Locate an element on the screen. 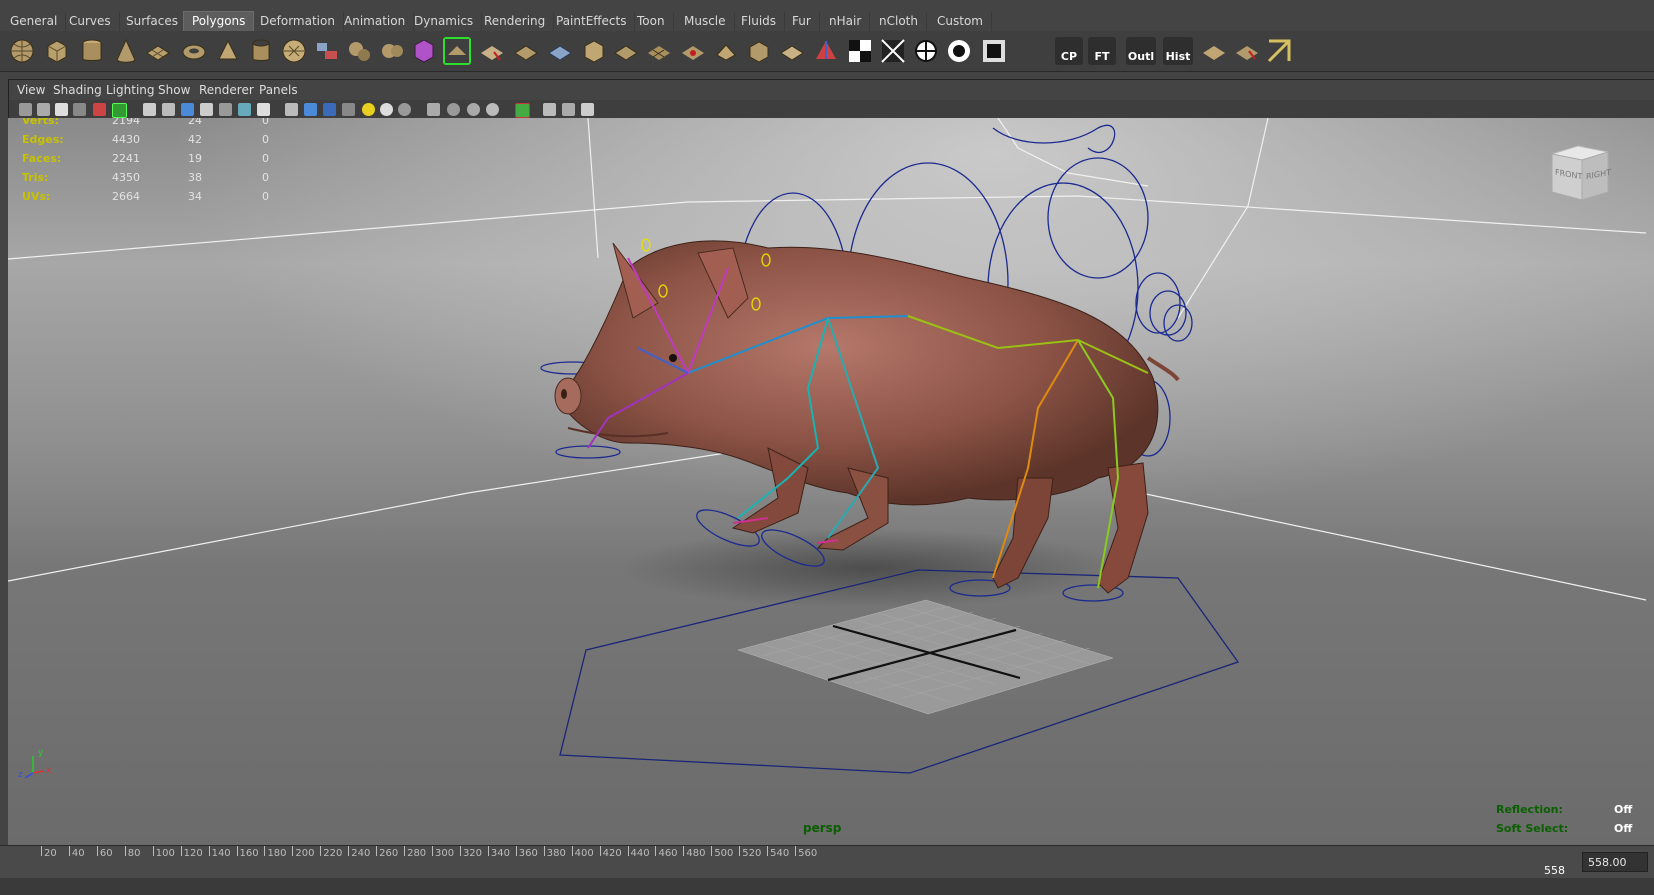  current-frame-marker: 558 is located at coordinates (1554, 870).